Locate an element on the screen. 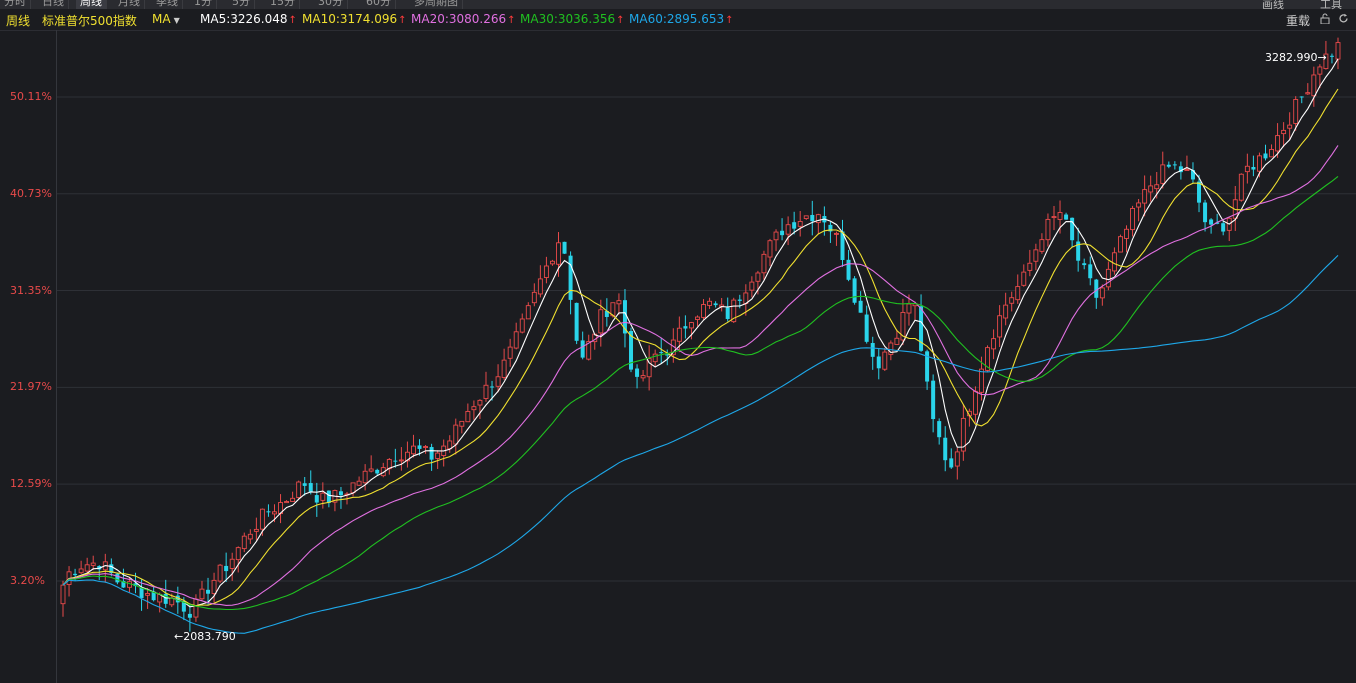  ma5-value: MA5:3226.048↑ is located at coordinates (248, 19).